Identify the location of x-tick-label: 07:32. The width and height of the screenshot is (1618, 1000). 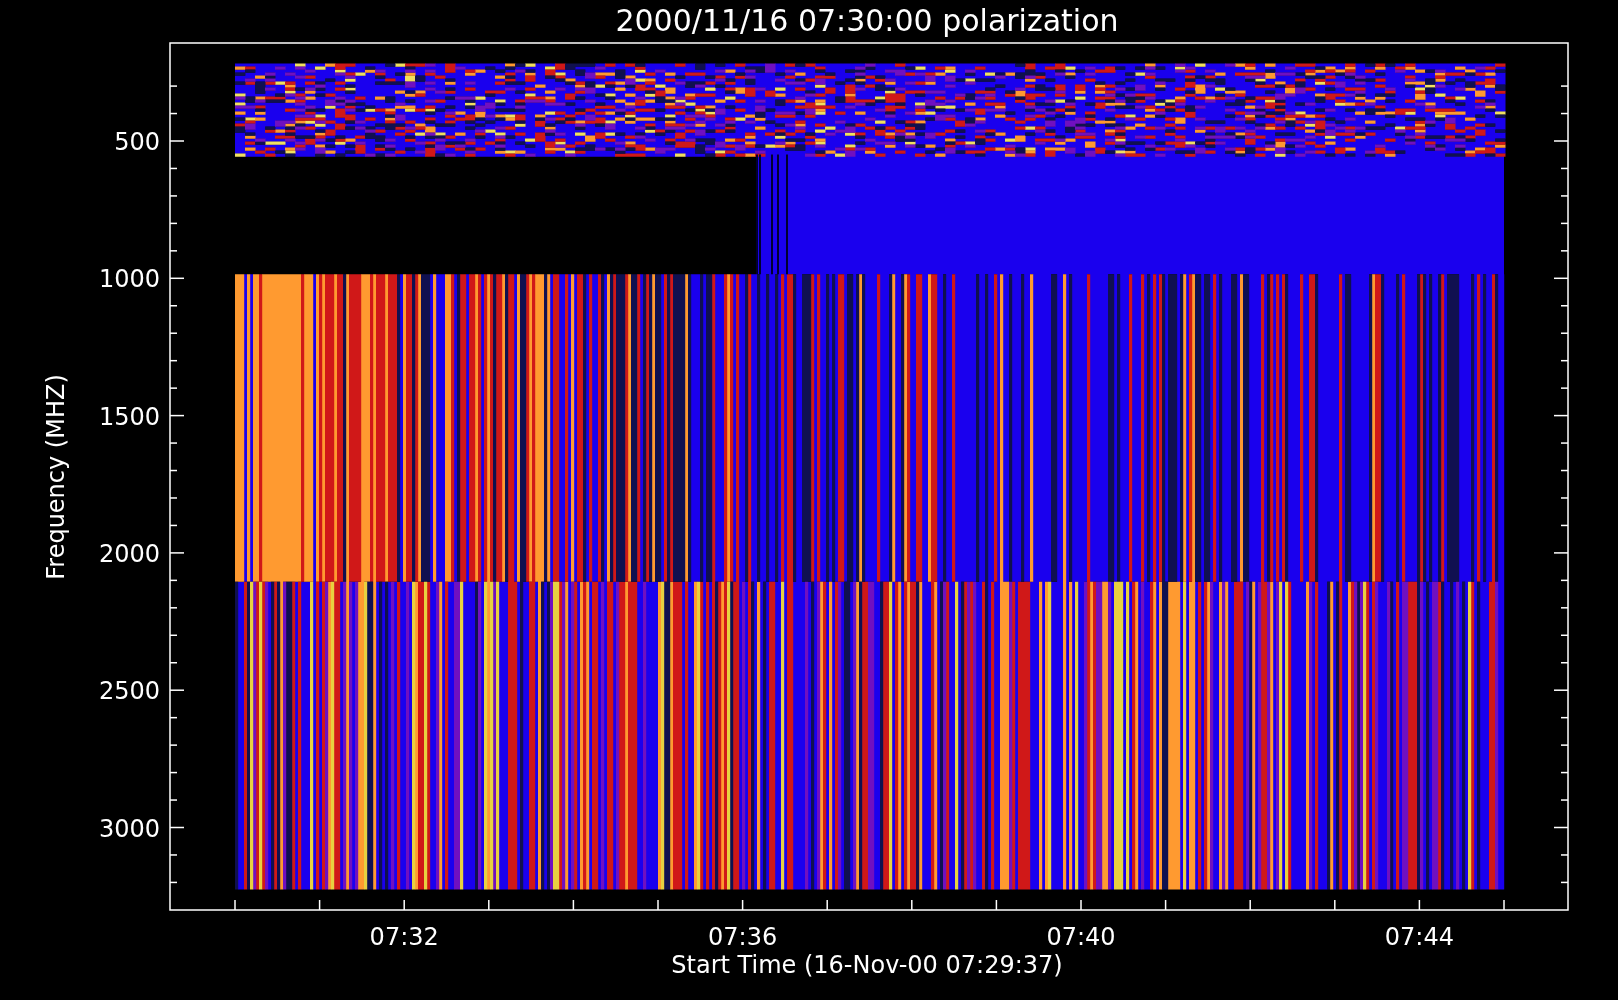
(404, 937).